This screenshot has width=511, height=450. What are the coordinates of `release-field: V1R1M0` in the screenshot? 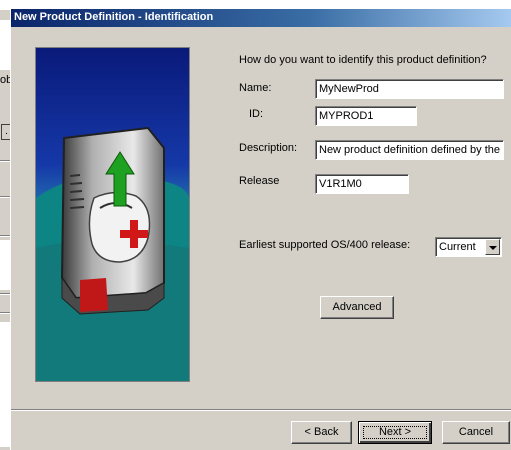 It's located at (362, 184).